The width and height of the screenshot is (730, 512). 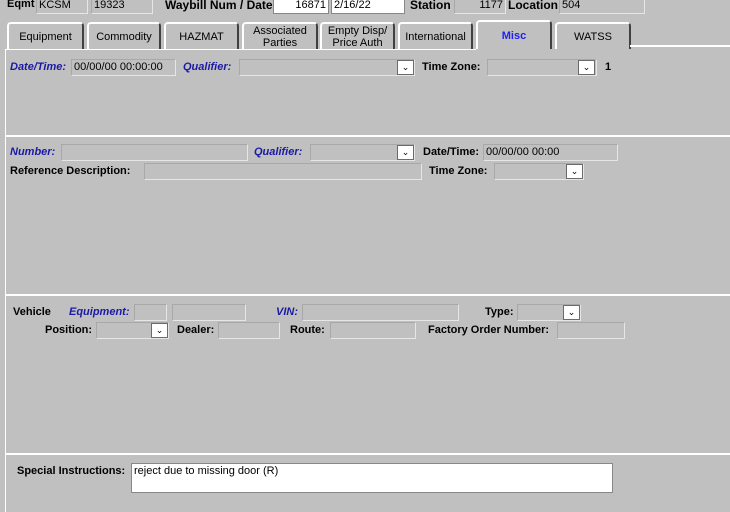 What do you see at coordinates (372, 478) in the screenshot?
I see `special-instructions-field: reject due to missing door (R)` at bounding box center [372, 478].